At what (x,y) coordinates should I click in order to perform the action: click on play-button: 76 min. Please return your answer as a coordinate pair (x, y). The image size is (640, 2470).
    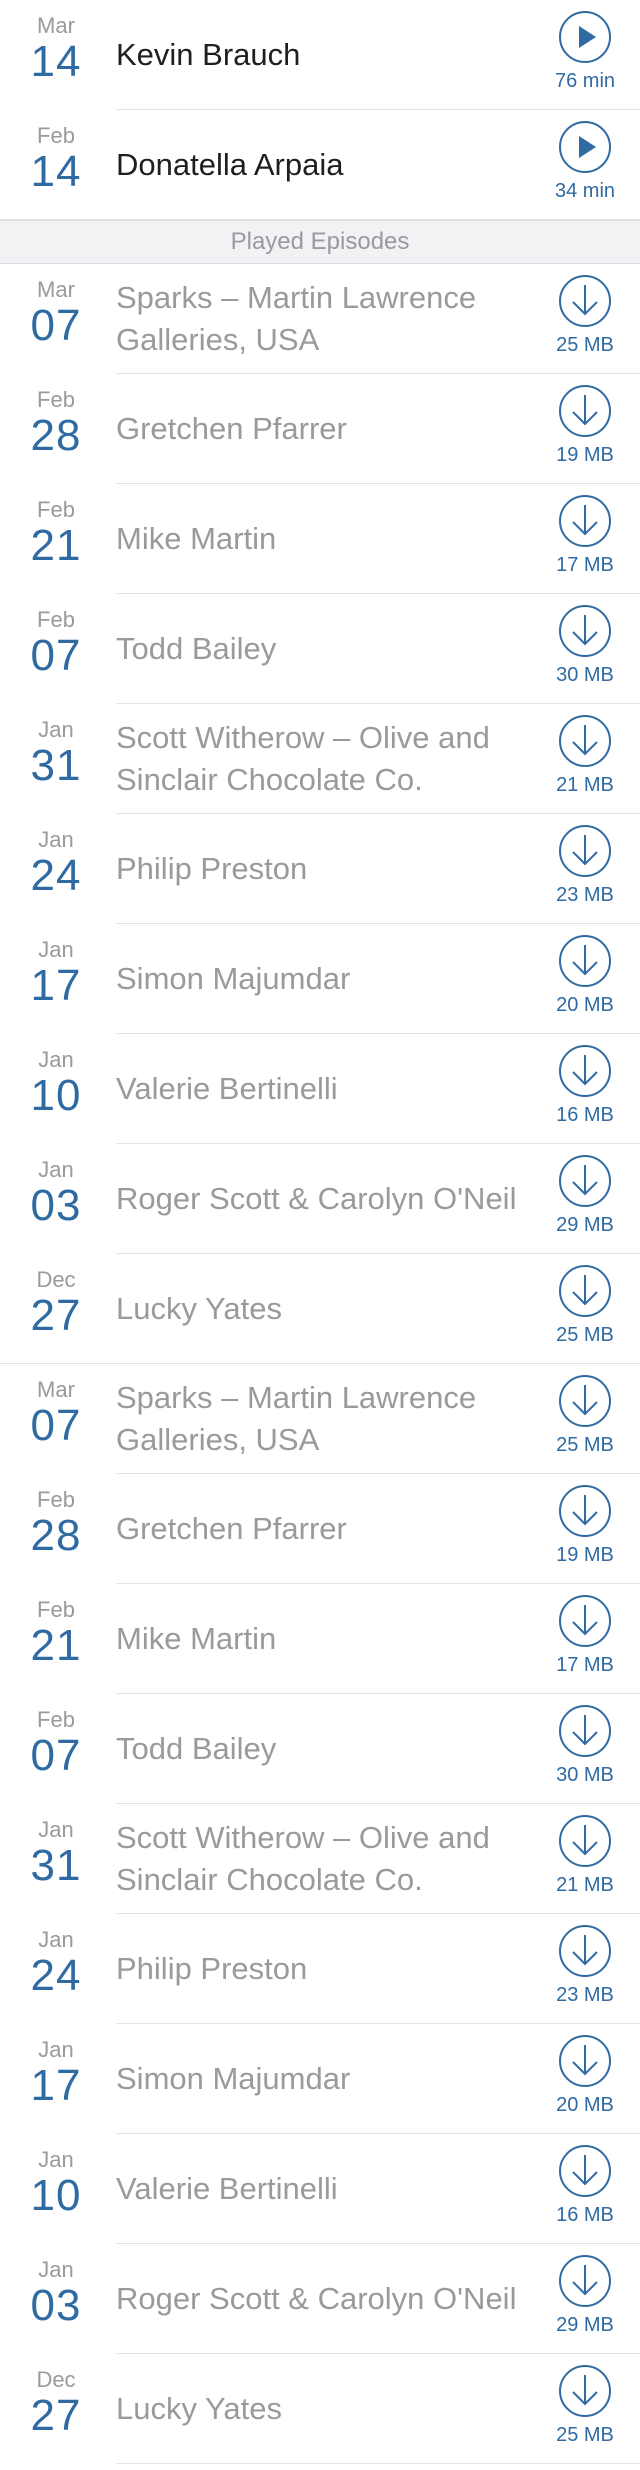
    Looking at the image, I should click on (585, 51).